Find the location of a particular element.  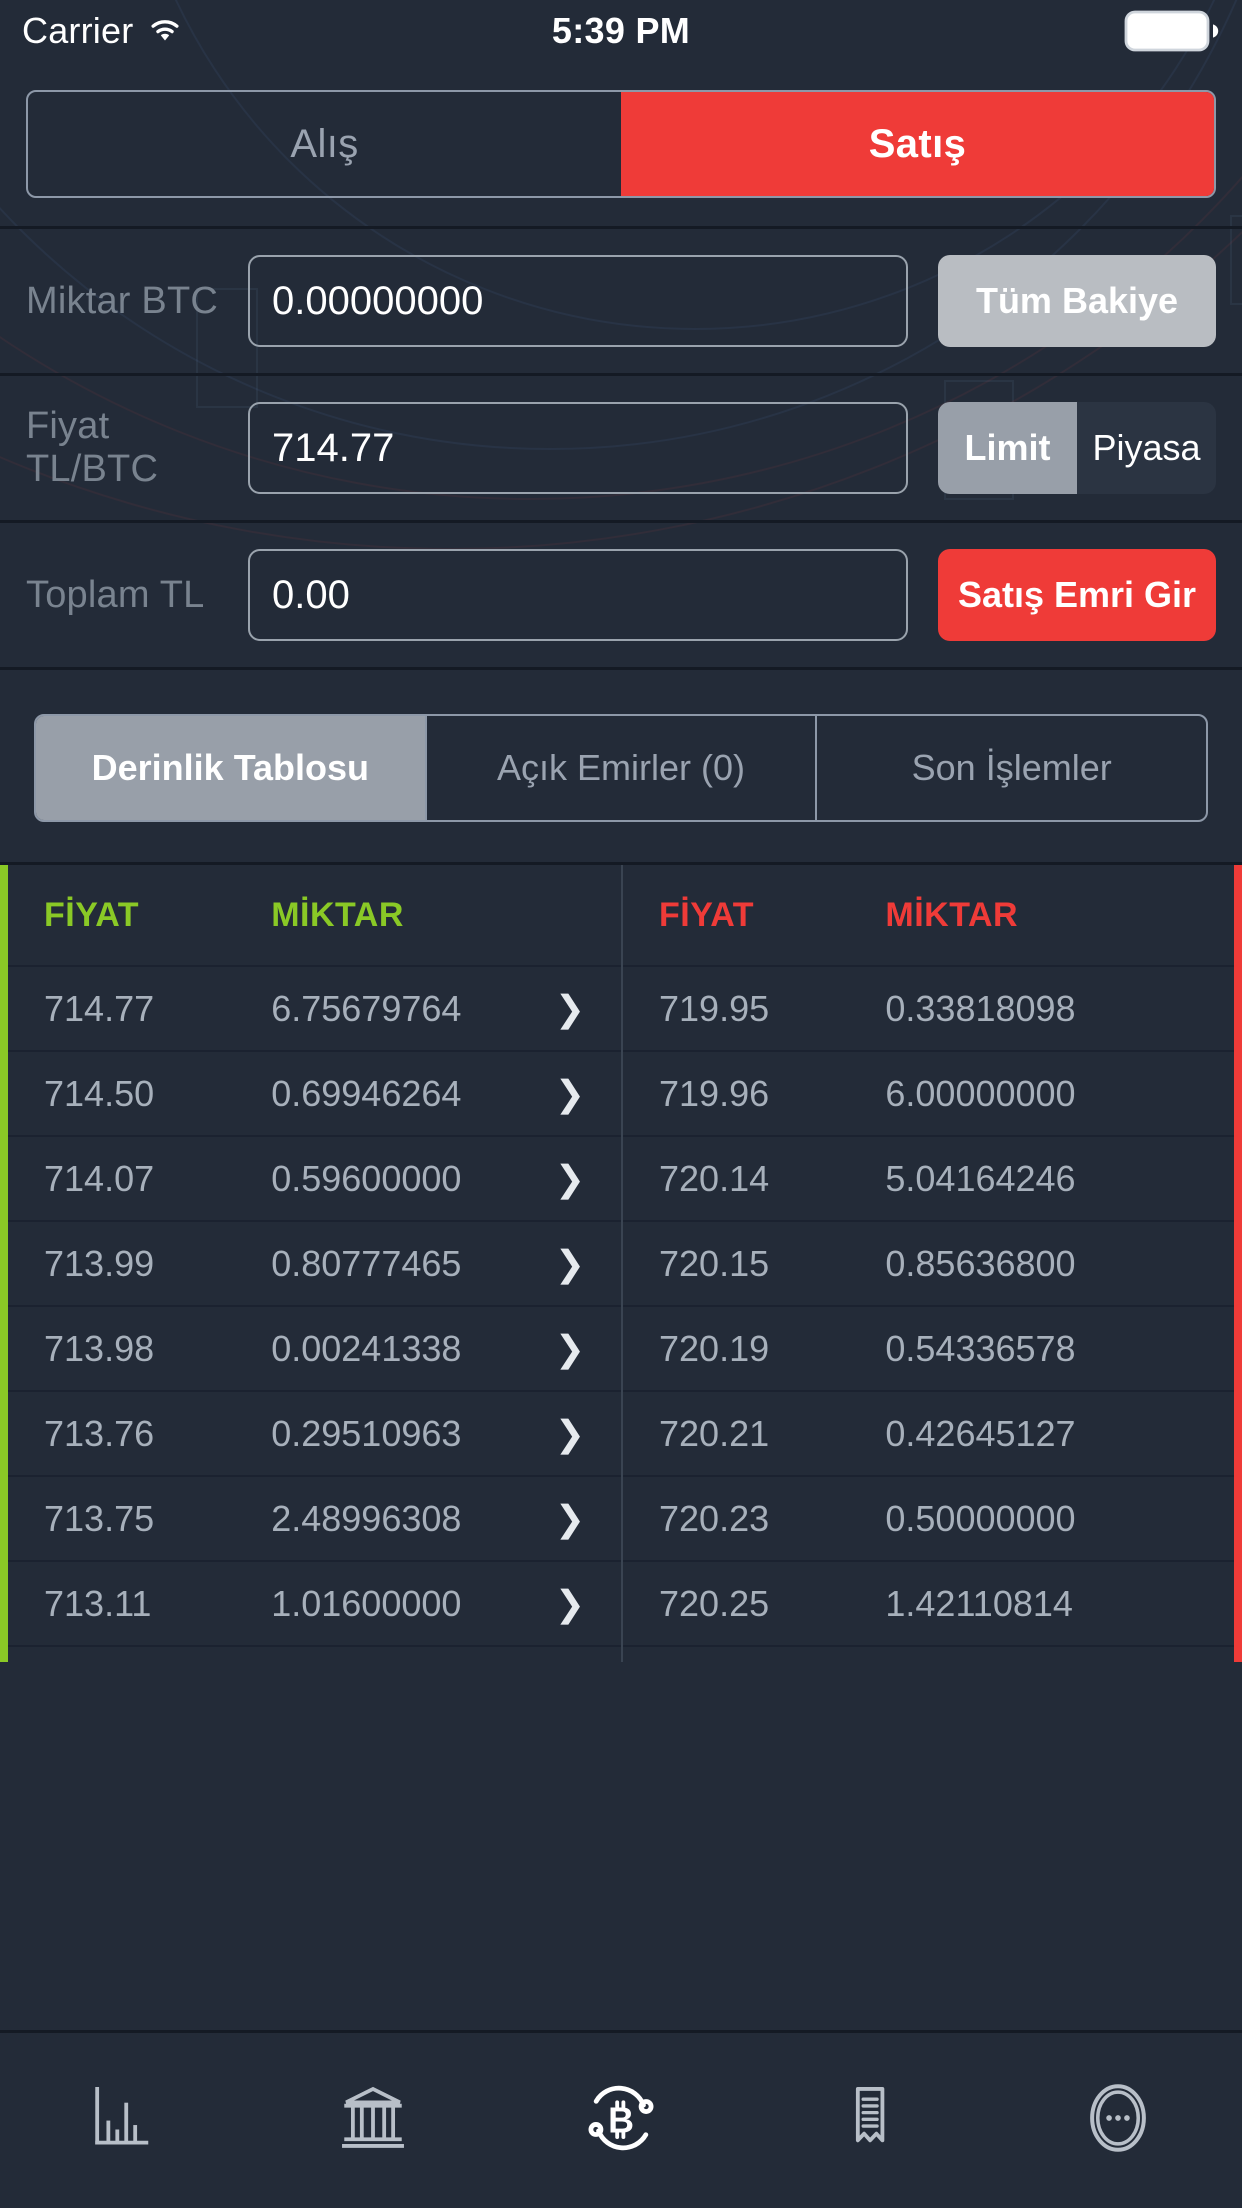

asks-header: FİYAT MİKTAR is located at coordinates (928, 915).